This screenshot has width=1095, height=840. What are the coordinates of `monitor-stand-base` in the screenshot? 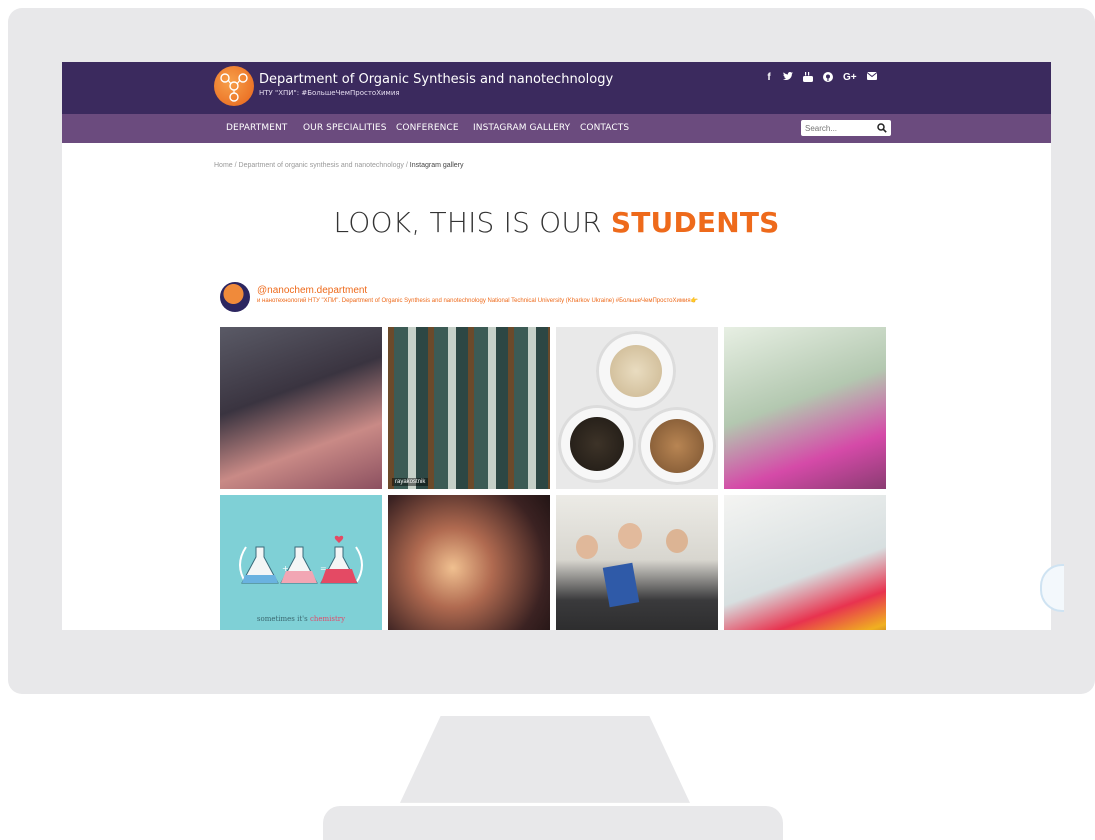 It's located at (553, 823).